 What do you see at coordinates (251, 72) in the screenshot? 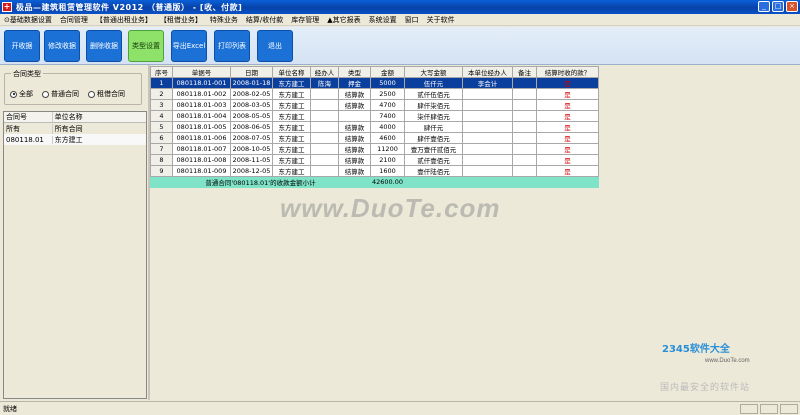
I see `column-header: 日期` at bounding box center [251, 72].